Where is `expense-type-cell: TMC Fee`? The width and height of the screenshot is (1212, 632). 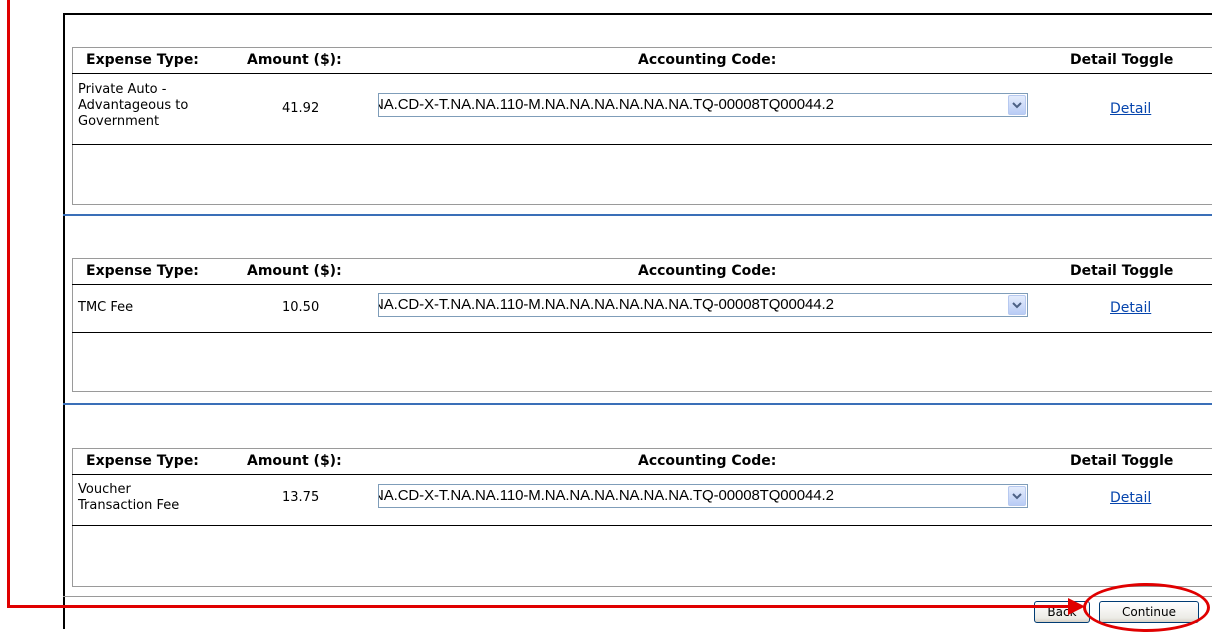 expense-type-cell: TMC Fee is located at coordinates (106, 307).